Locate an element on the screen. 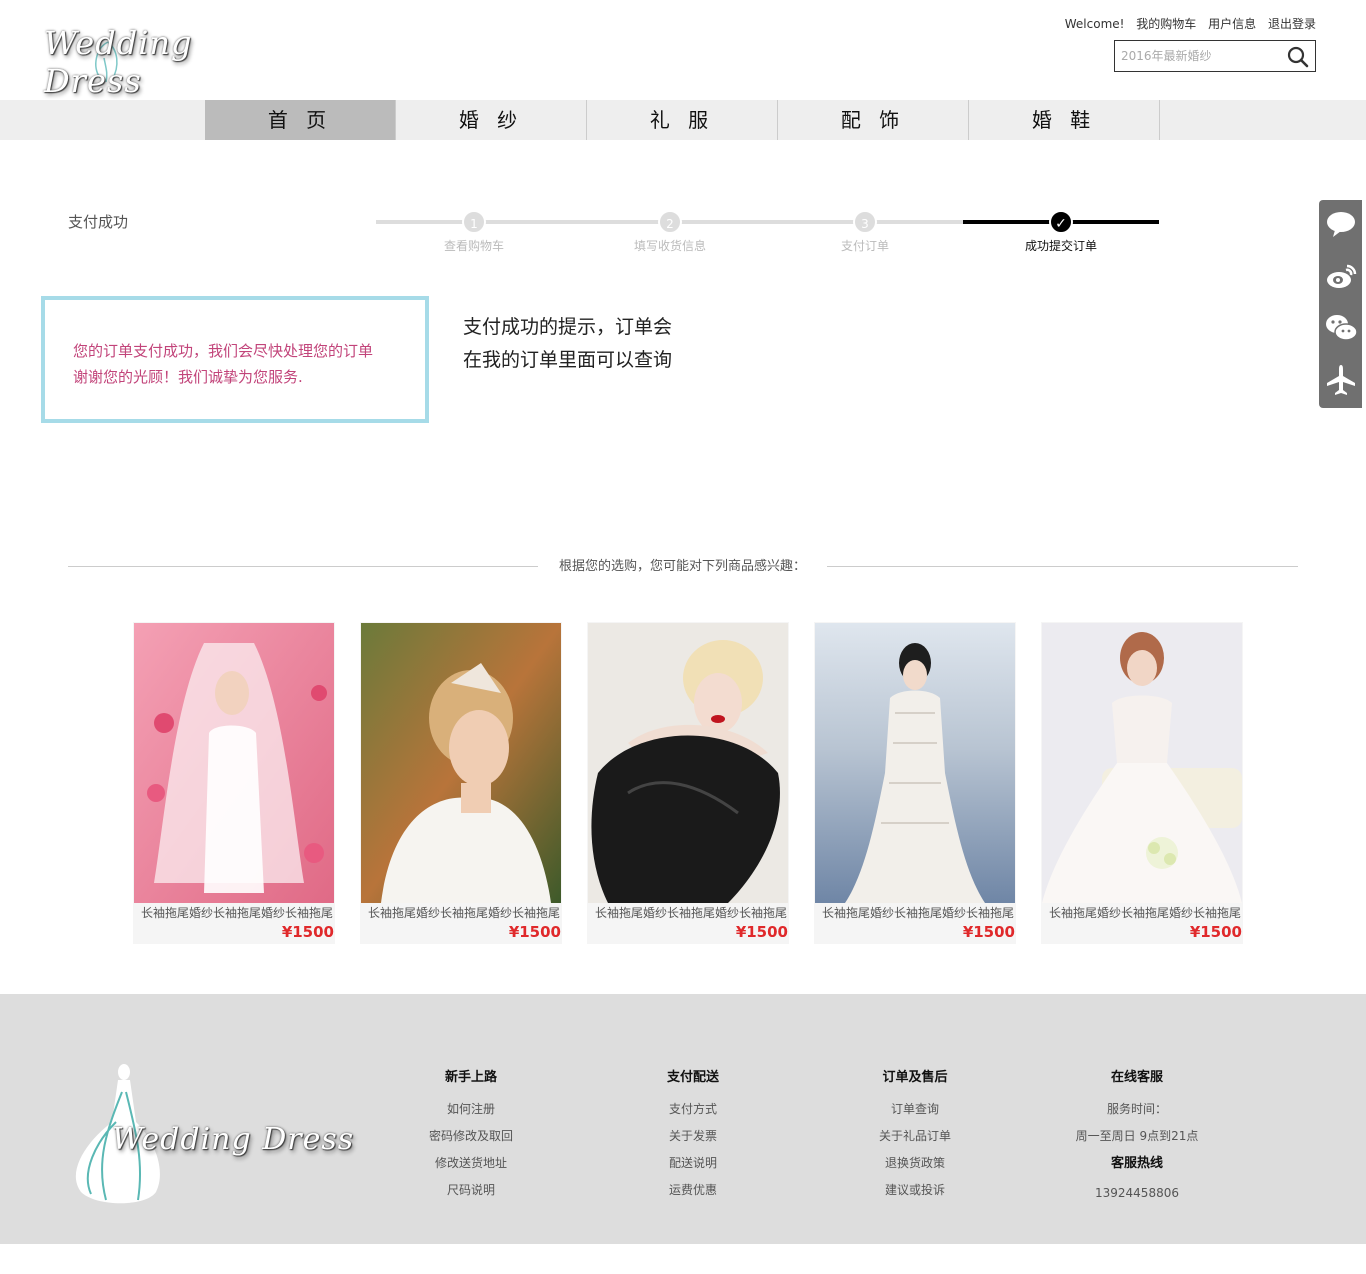  footer-col-getting-started: 新手上路 如何注册 密码修改及取回 修改送货地址 尺码说明 is located at coordinates (471, 1135).